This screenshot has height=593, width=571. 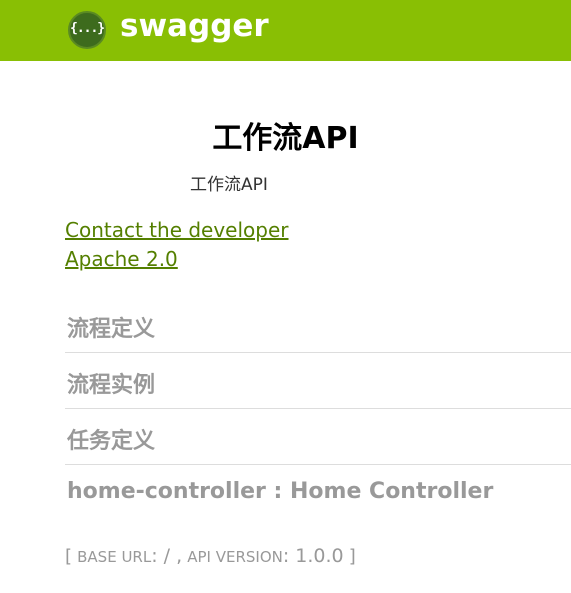 I want to click on api-version-label: API VERSION, so click(x=235, y=557).